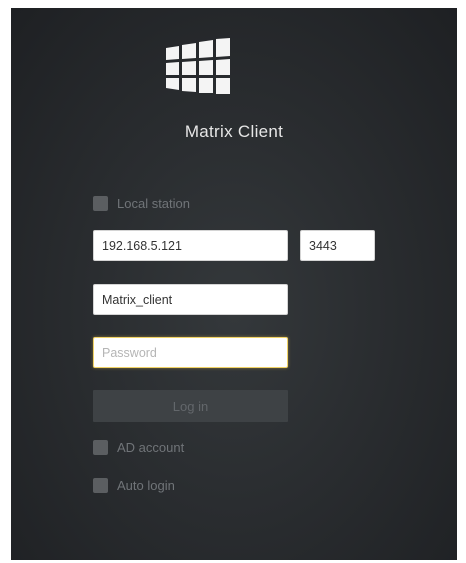  What do you see at coordinates (153, 203) in the screenshot?
I see `local-station-label: Local station` at bounding box center [153, 203].